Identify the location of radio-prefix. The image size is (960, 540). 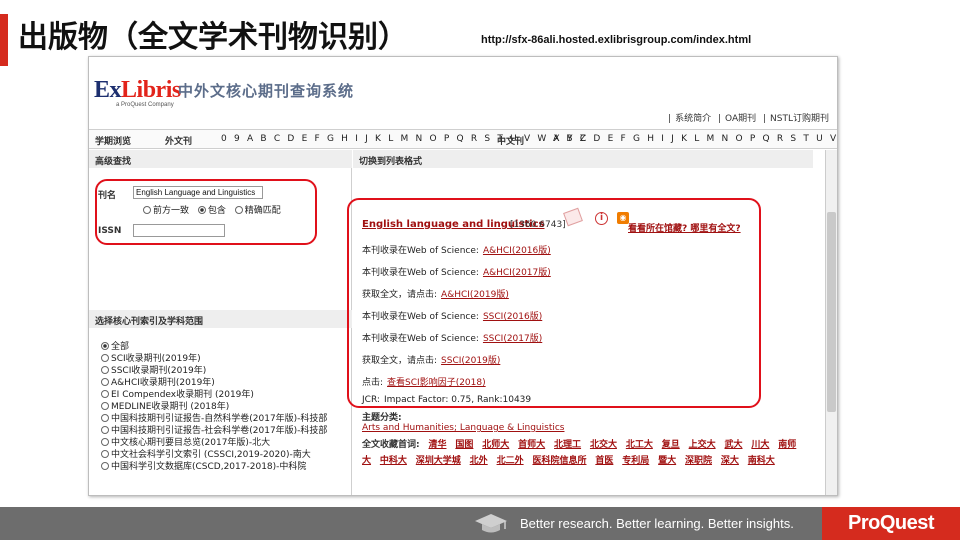
(147, 210).